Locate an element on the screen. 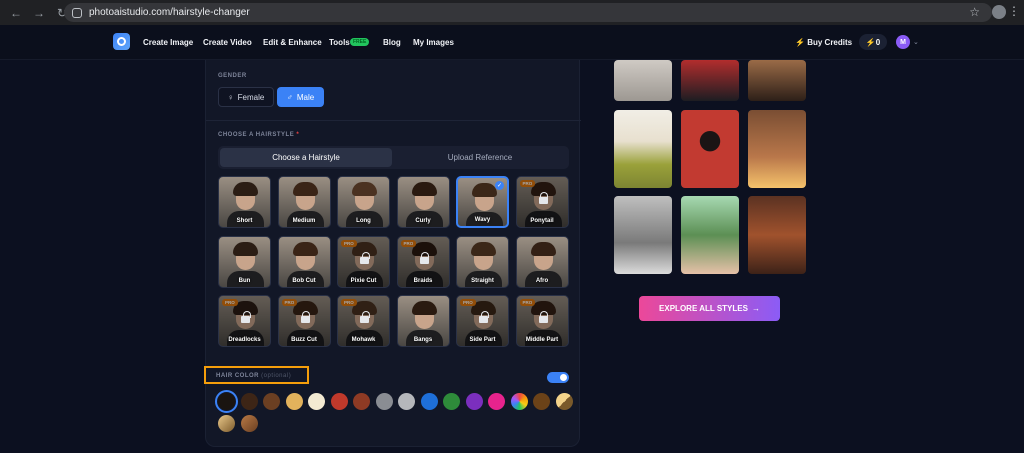 The width and height of the screenshot is (1024, 453). tab-upload-reference: Upload Reference is located at coordinates (480, 157).